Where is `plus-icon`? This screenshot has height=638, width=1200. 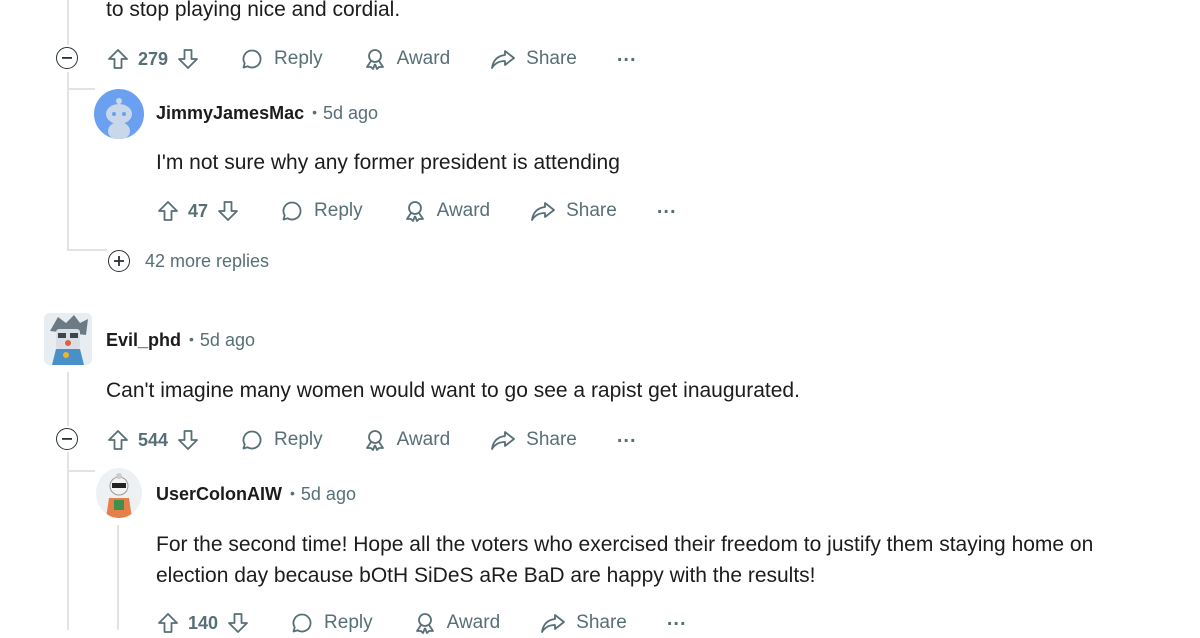
plus-icon is located at coordinates (119, 261).